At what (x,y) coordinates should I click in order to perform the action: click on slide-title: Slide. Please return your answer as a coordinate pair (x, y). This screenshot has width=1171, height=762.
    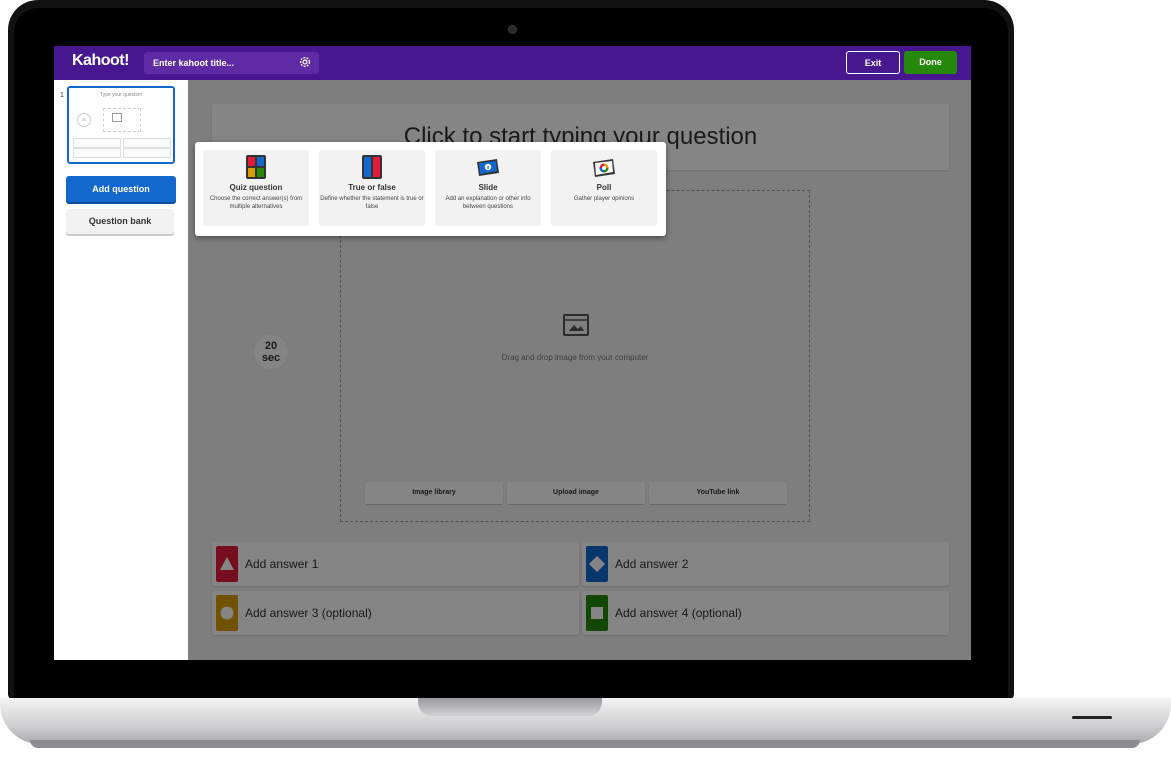
    Looking at the image, I should click on (488, 187).